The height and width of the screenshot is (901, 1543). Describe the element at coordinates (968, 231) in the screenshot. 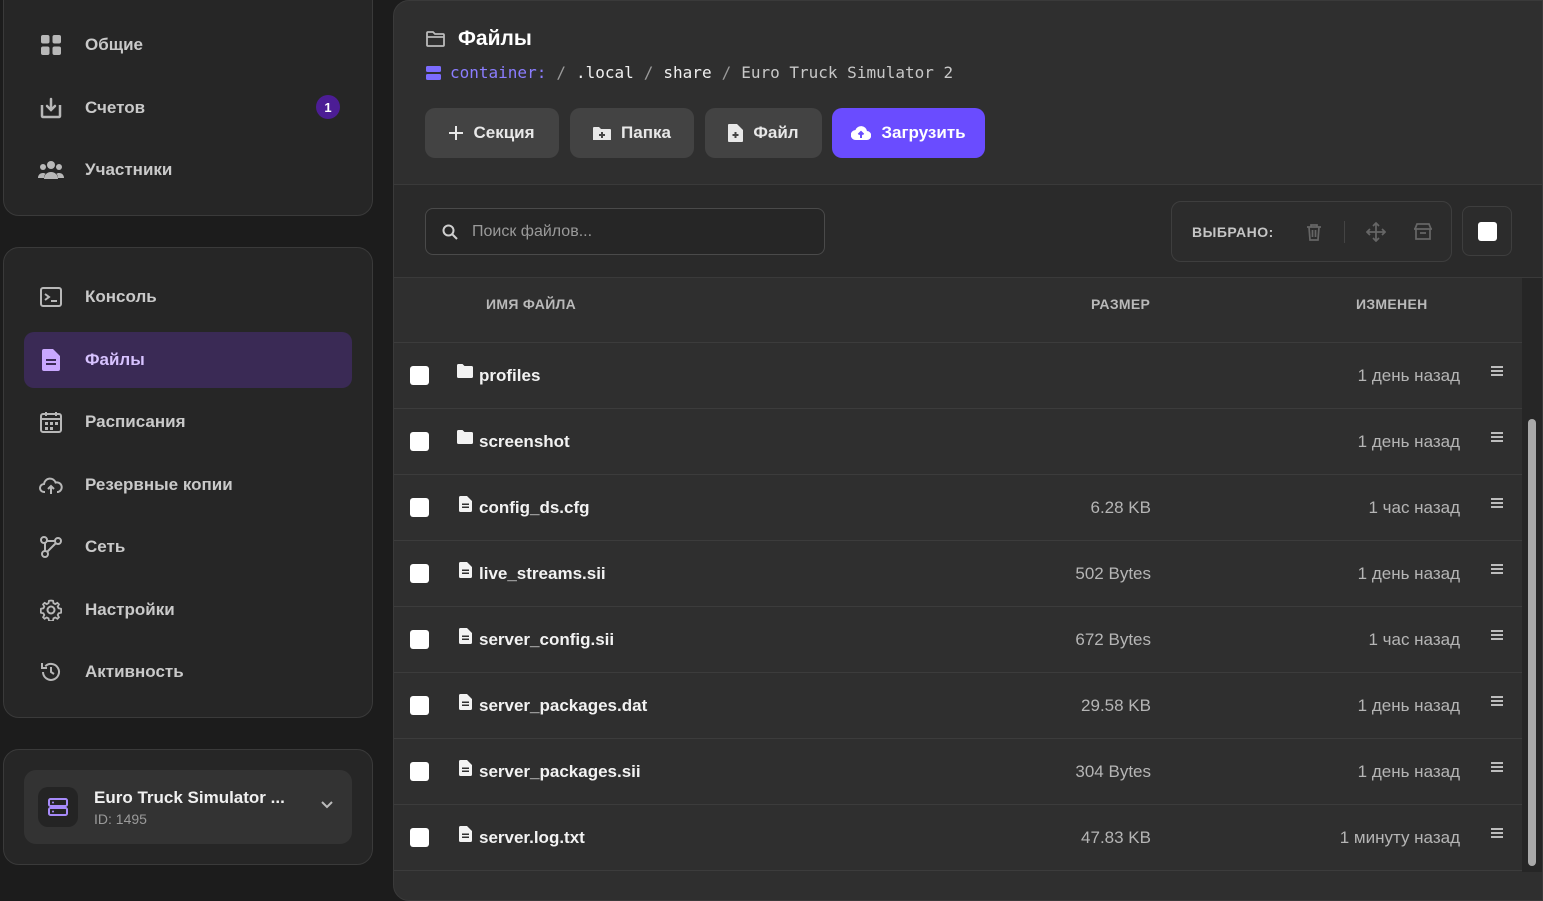

I see `file-toolbar: ВЫБРАНО:` at that location.